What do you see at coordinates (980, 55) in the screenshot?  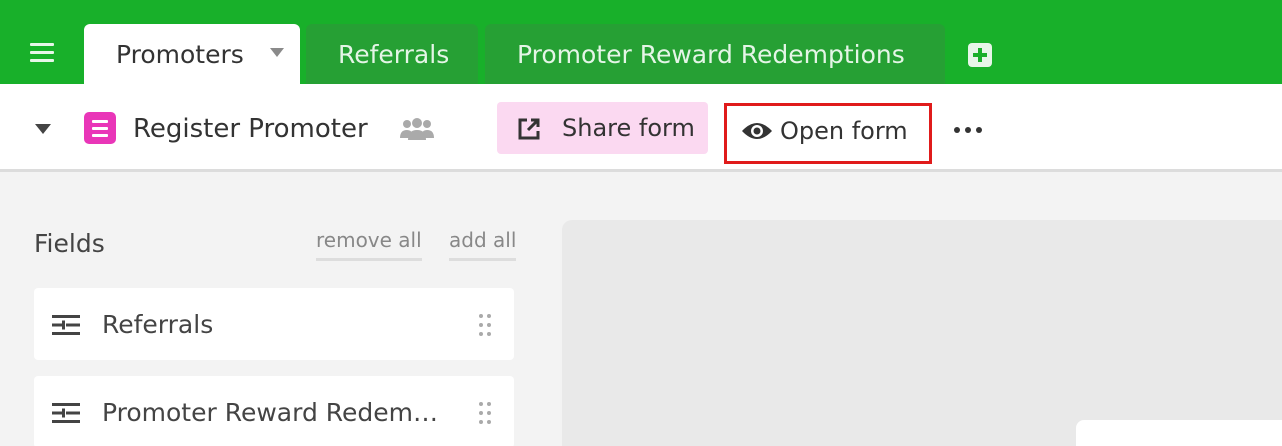 I see `add-tab-icon` at bounding box center [980, 55].